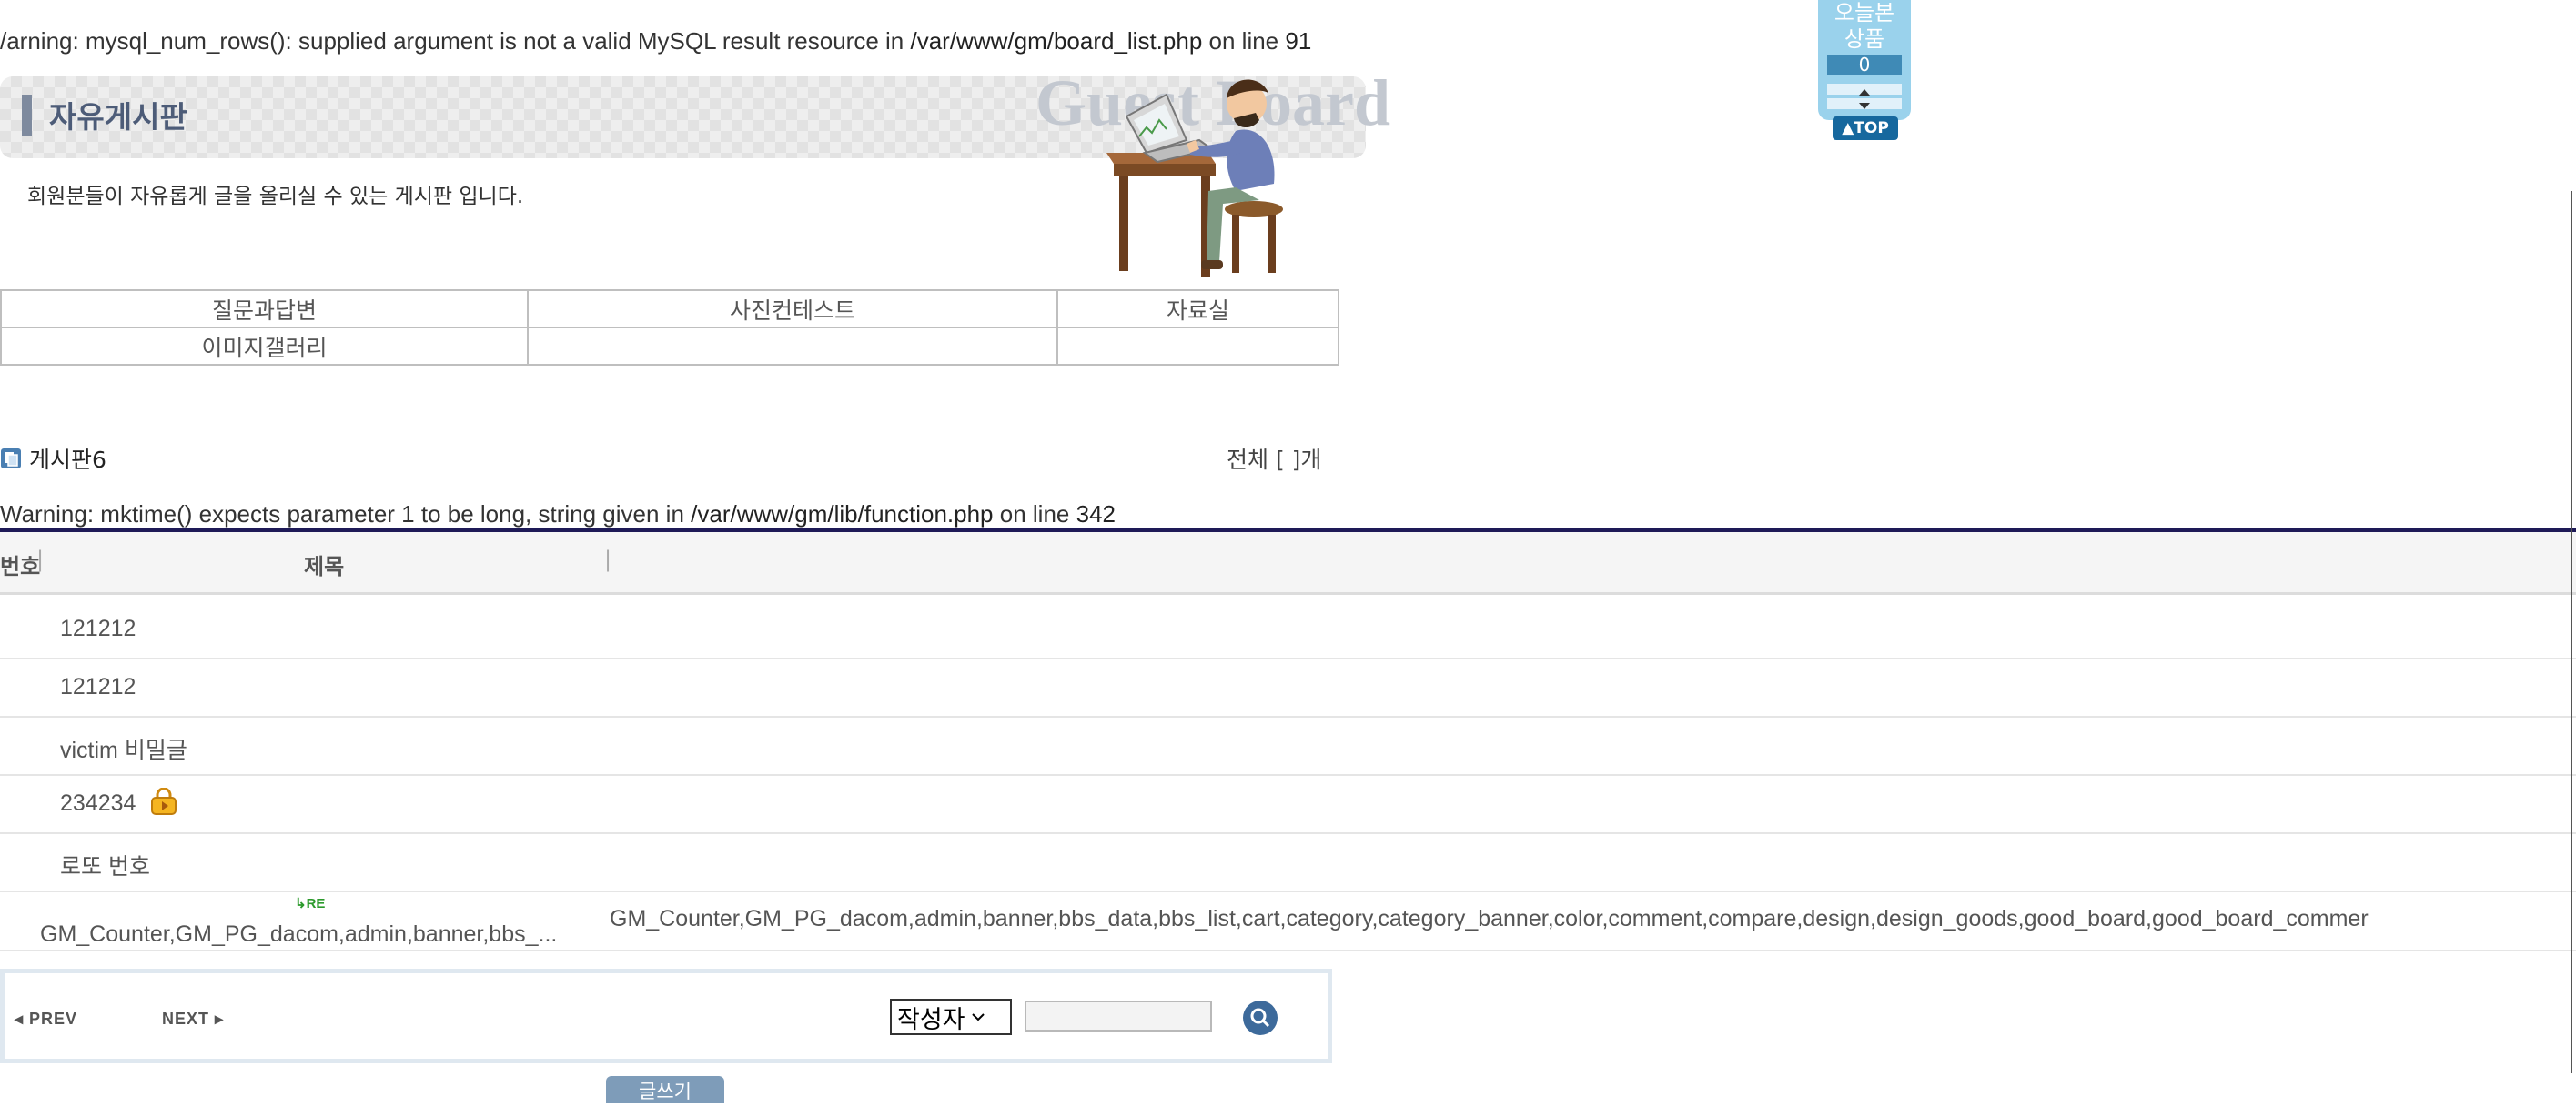  Describe the element at coordinates (931, 1019) in the screenshot. I see `search-field-selected: 작성자` at that location.